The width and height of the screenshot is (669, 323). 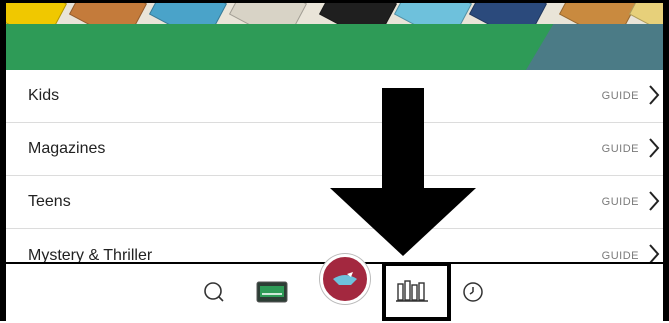 I want to click on history-icon, so click(x=473, y=294).